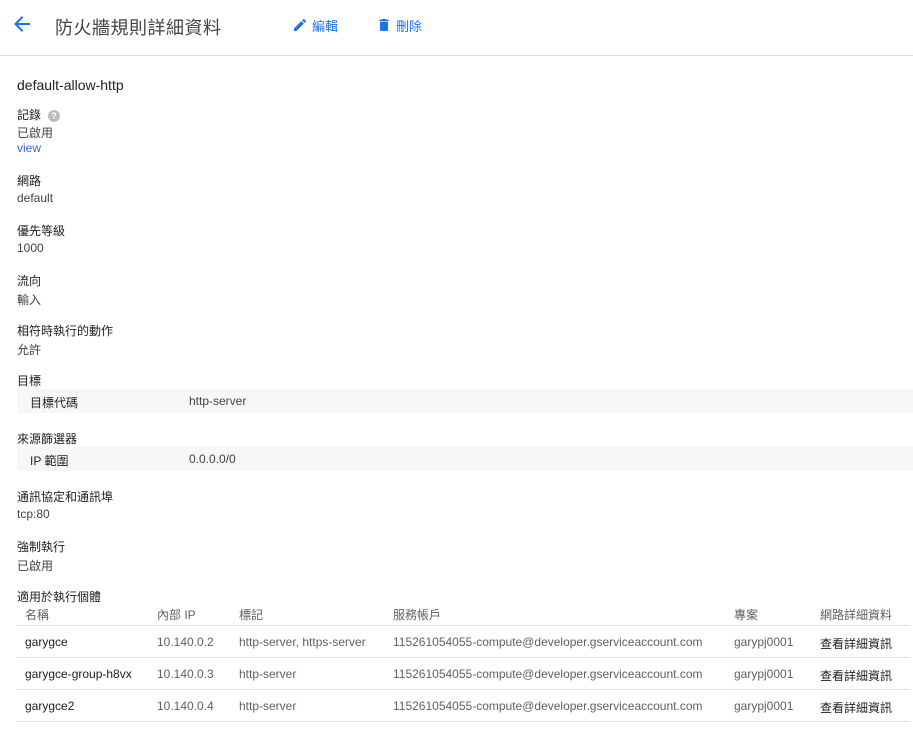  I want to click on header-name: 名稱, so click(37, 614).